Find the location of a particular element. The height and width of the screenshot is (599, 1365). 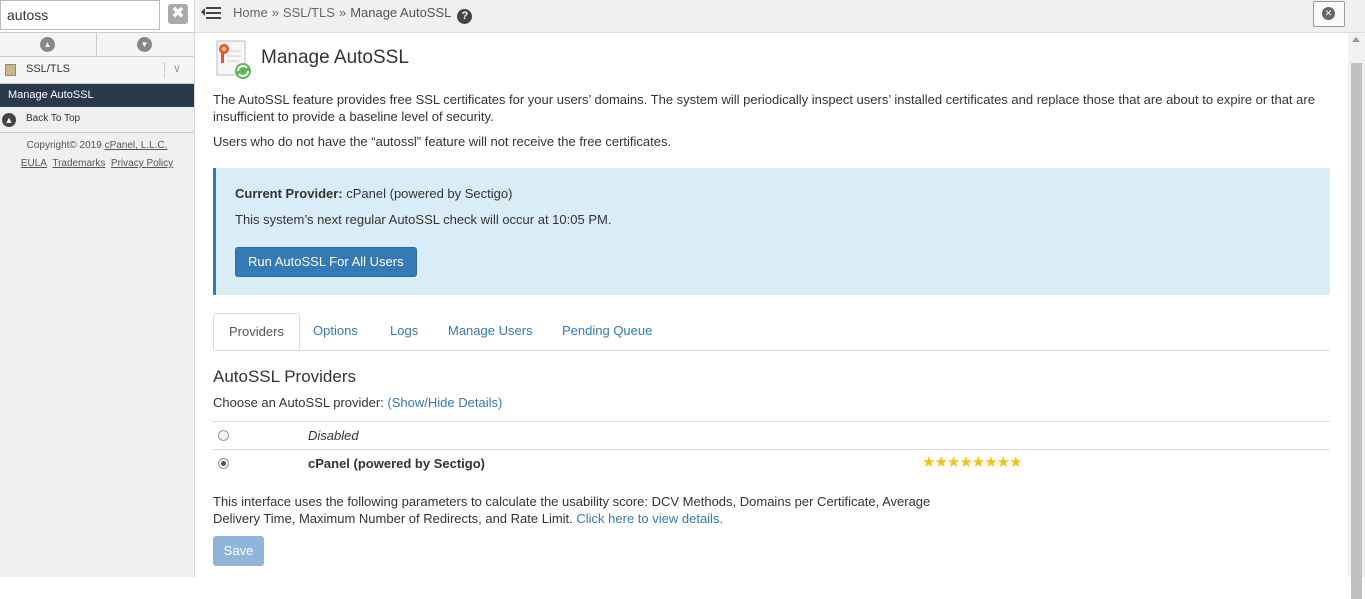

current-provider-value: cPanel (powered by Sectigo) is located at coordinates (427, 193).